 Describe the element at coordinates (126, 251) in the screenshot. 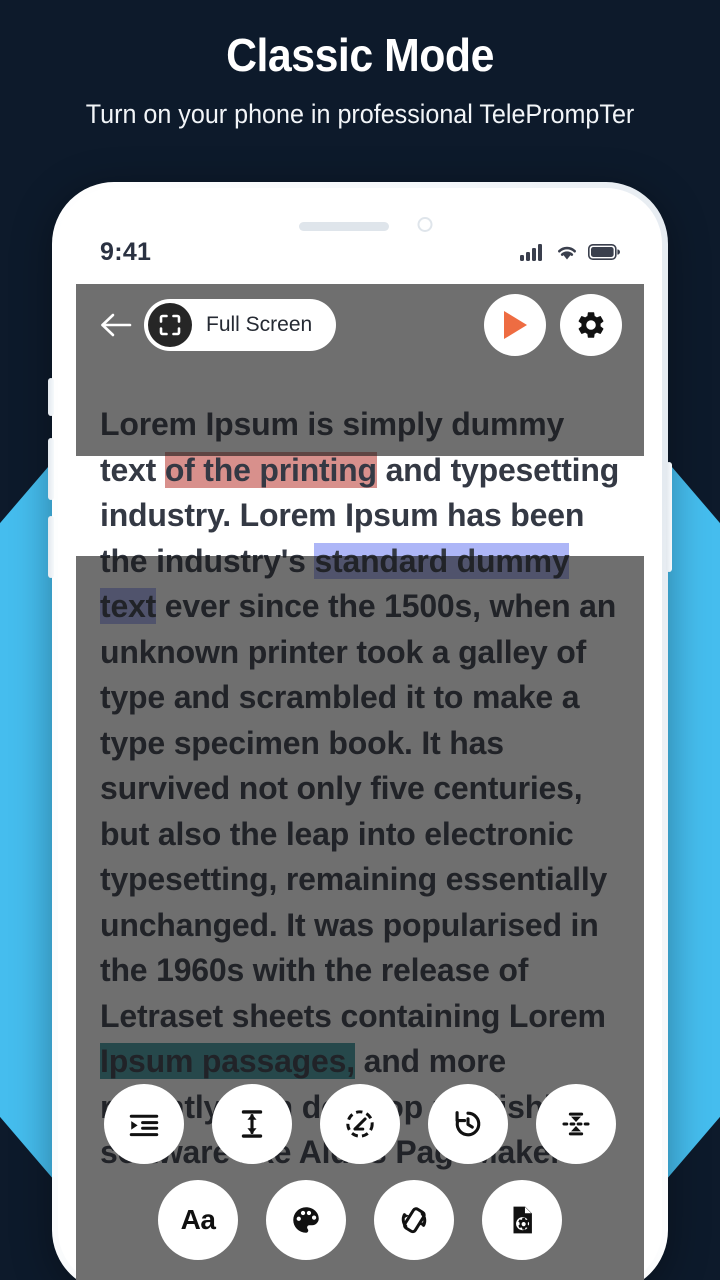

I see `status-bar-time: 9:41` at that location.